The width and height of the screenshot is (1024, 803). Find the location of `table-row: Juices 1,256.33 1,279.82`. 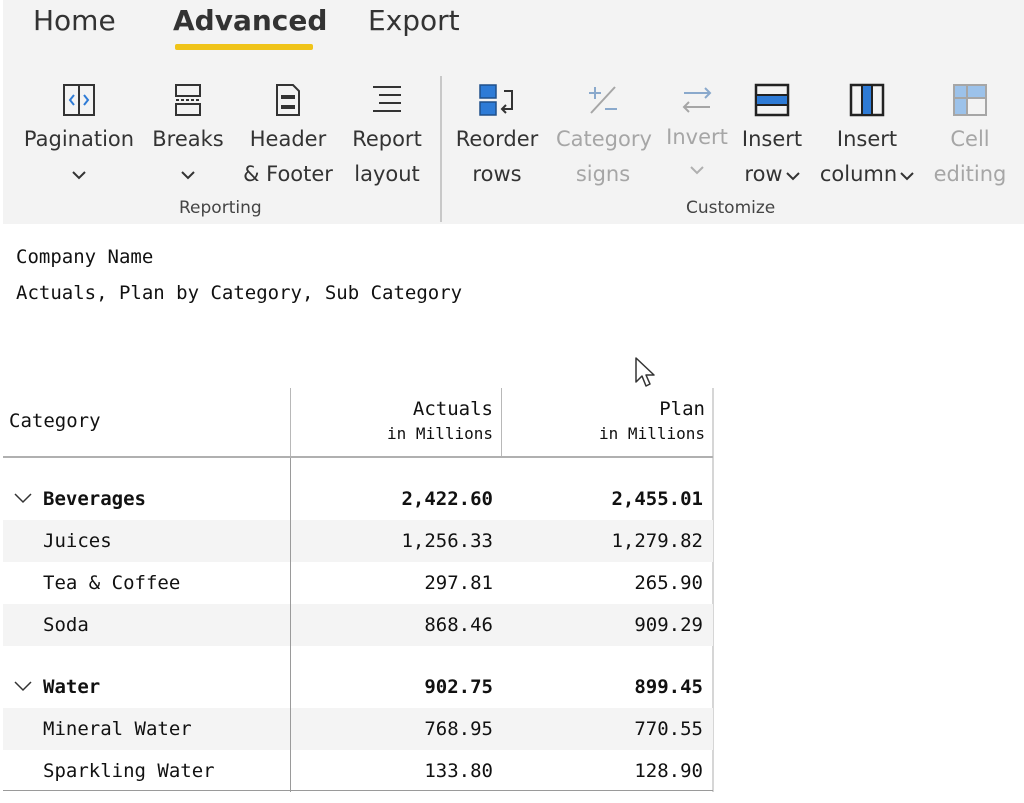

table-row: Juices 1,256.33 1,279.82 is located at coordinates (358, 541).